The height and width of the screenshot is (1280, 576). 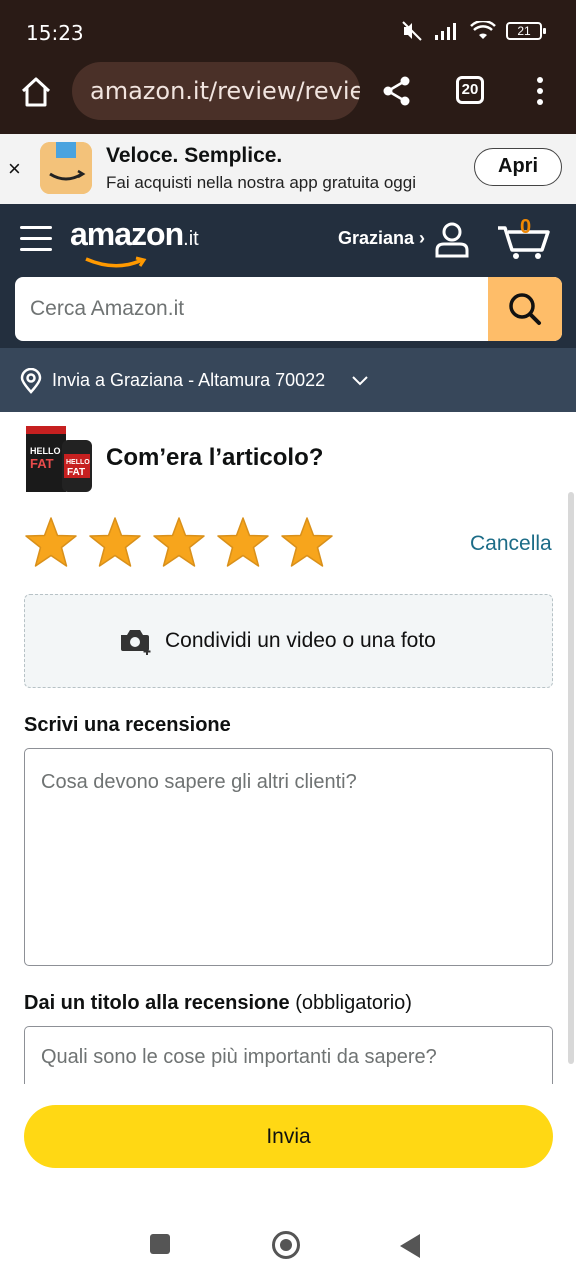 I want to click on product-bottle-text-top: HELLO, so click(x=78, y=462).